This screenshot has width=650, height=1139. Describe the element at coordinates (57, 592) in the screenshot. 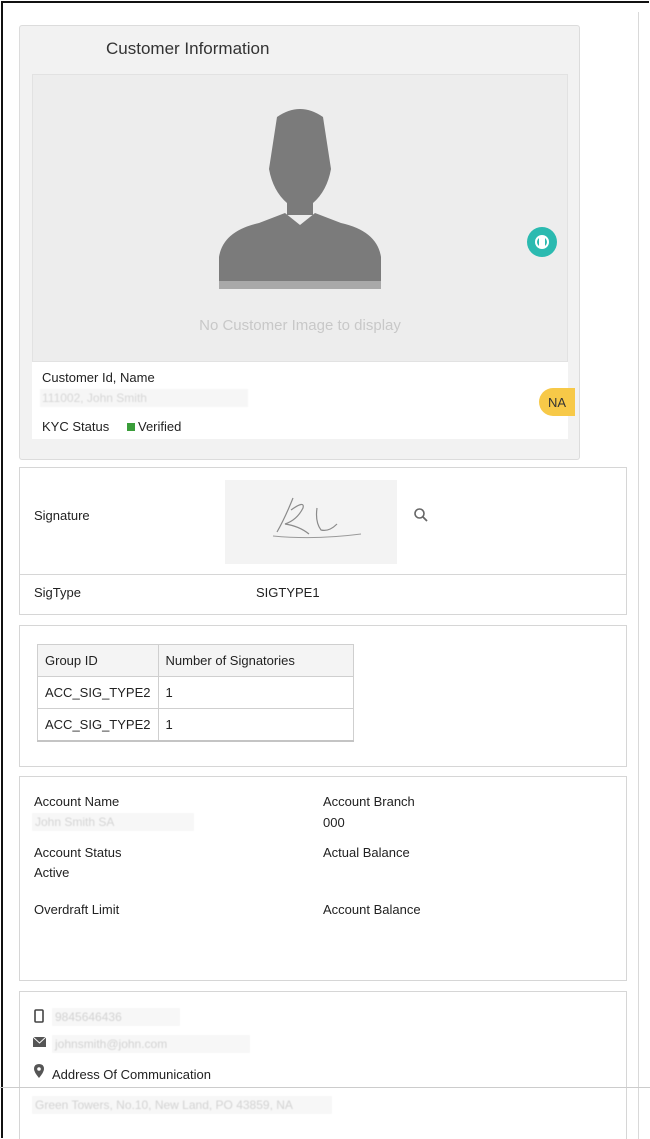

I see `sigtype-label: SigType` at that location.